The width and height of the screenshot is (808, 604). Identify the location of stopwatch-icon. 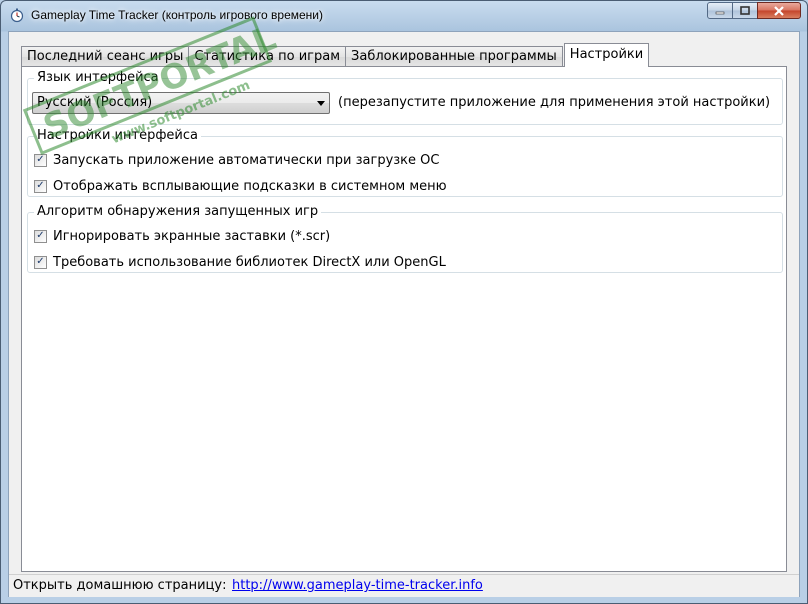
(17, 15).